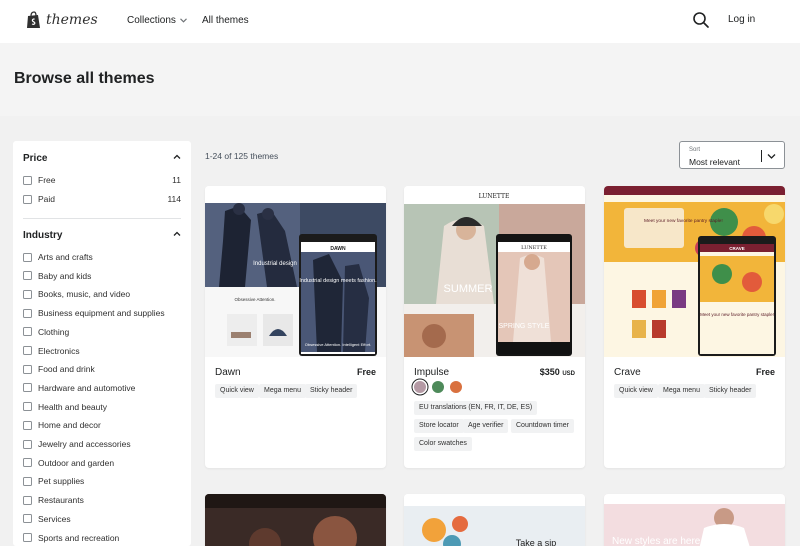  Describe the element at coordinates (549, 372) in the screenshot. I see `theme-price-amount: $350` at that location.